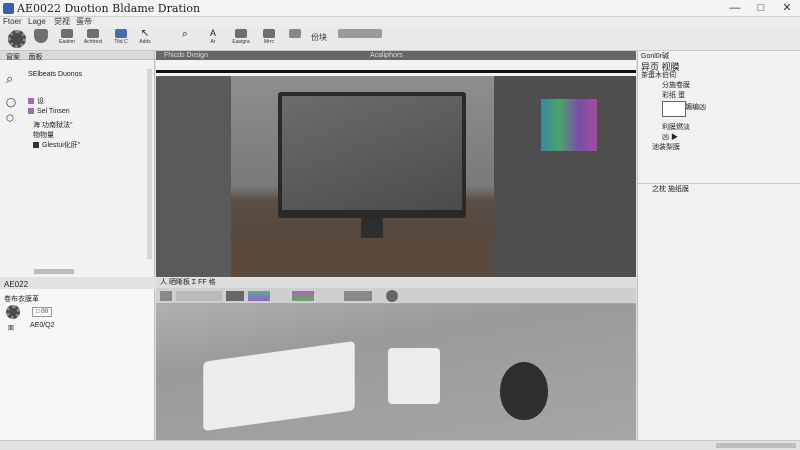 This screenshot has width=800, height=450. I want to click on refresh-icon, so click(392, 296).